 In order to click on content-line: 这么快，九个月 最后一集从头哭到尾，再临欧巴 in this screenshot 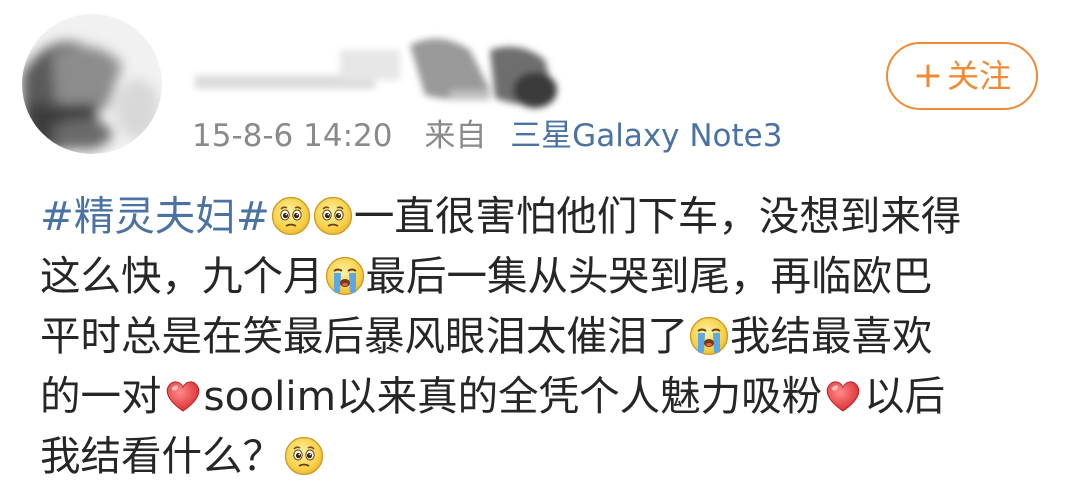, I will do `click(545, 276)`.